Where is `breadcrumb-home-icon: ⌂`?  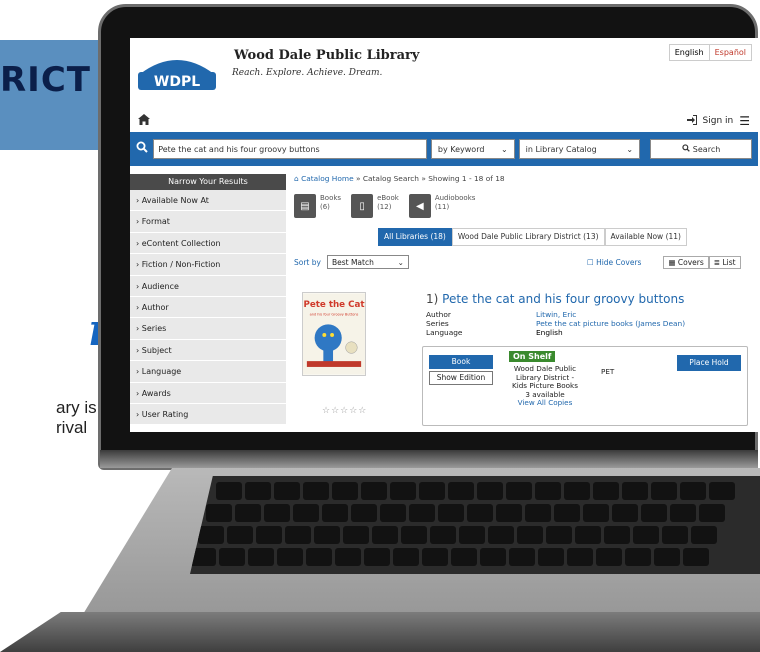 breadcrumb-home-icon: ⌂ is located at coordinates (296, 178).